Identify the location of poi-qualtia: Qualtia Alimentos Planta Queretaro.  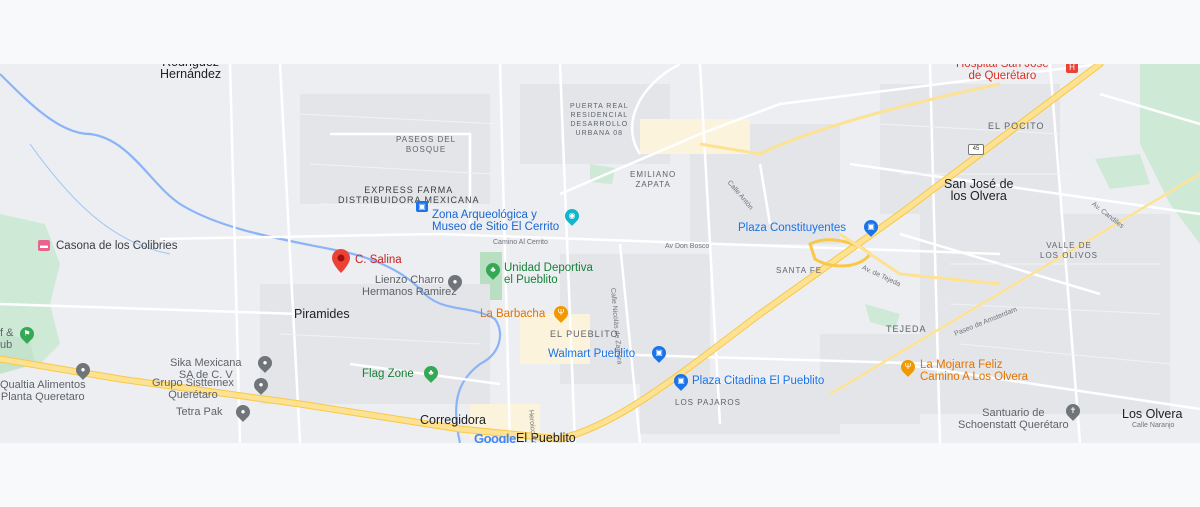
(43, 391).